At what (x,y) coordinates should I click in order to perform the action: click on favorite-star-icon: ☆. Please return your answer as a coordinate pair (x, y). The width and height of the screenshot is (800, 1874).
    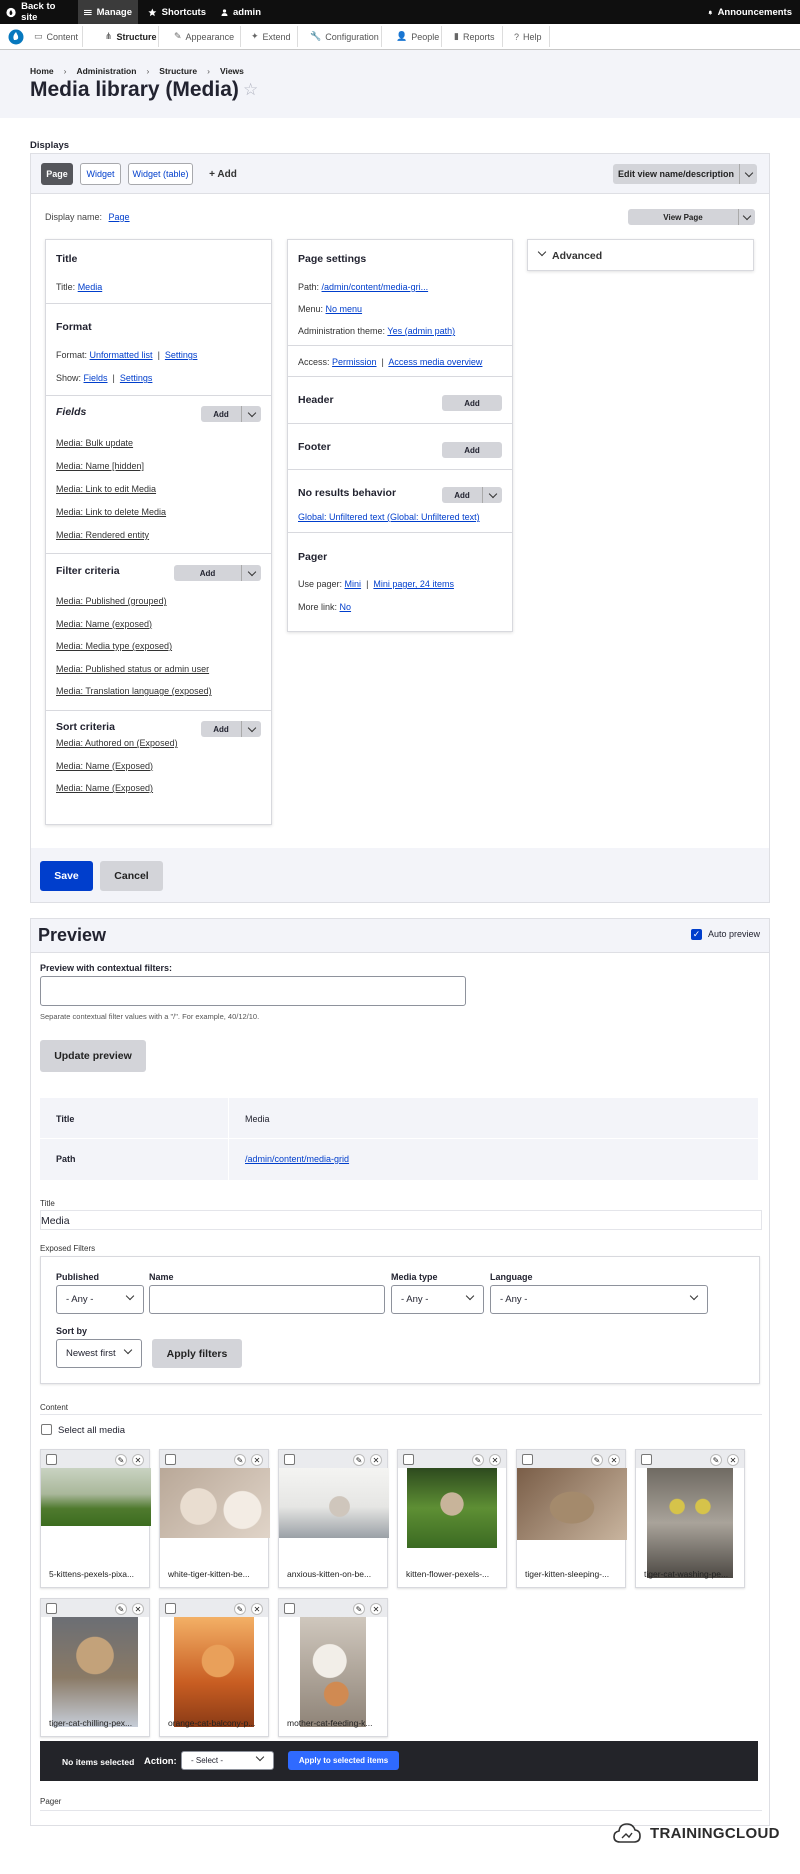
    Looking at the image, I should click on (250, 90).